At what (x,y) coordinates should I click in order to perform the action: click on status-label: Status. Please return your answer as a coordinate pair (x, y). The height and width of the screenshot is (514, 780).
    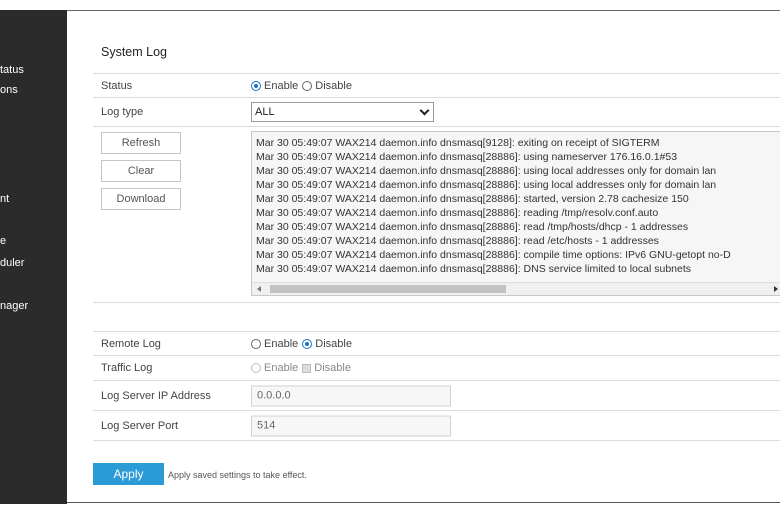
    Looking at the image, I should click on (117, 85).